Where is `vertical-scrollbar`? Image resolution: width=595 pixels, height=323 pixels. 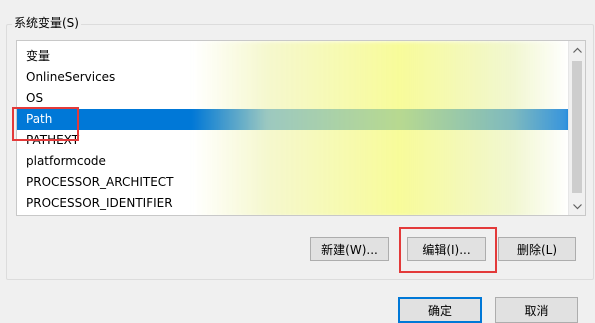 vertical-scrollbar is located at coordinates (576, 128).